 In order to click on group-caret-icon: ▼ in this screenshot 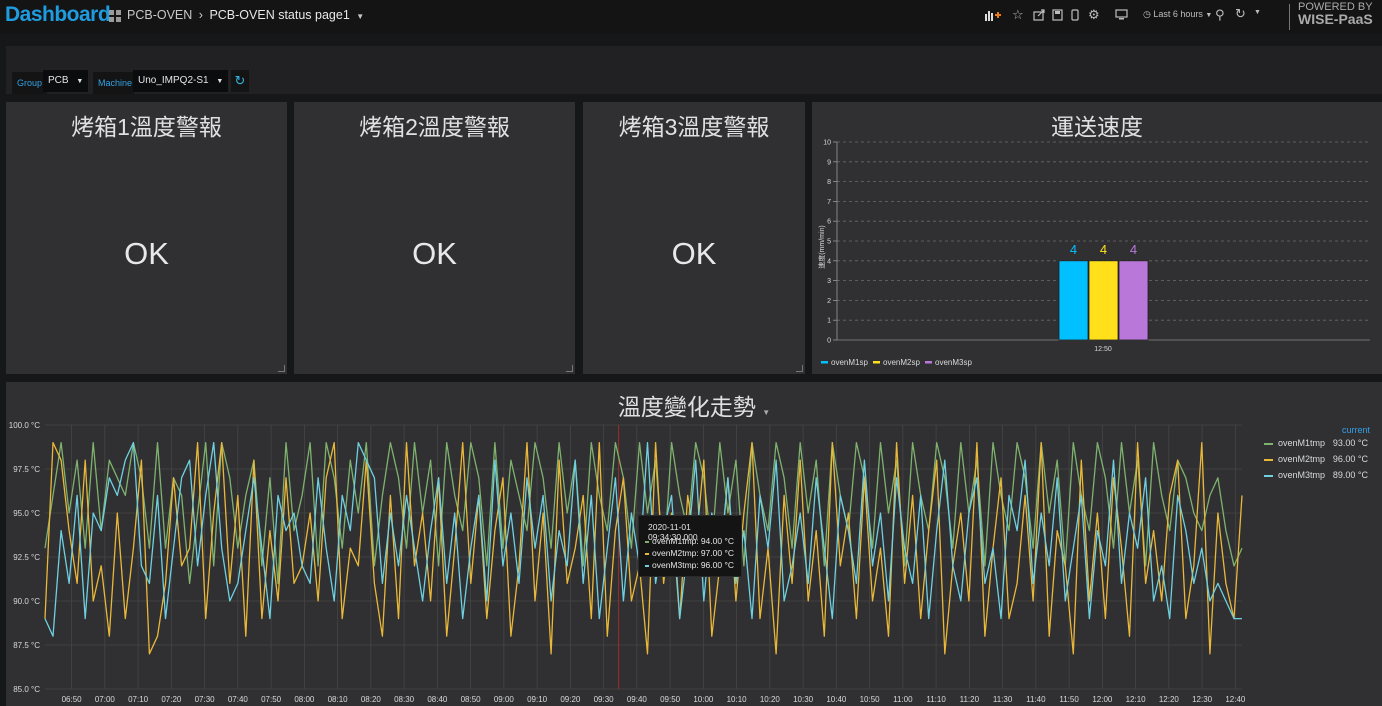, I will do `click(80, 81)`.